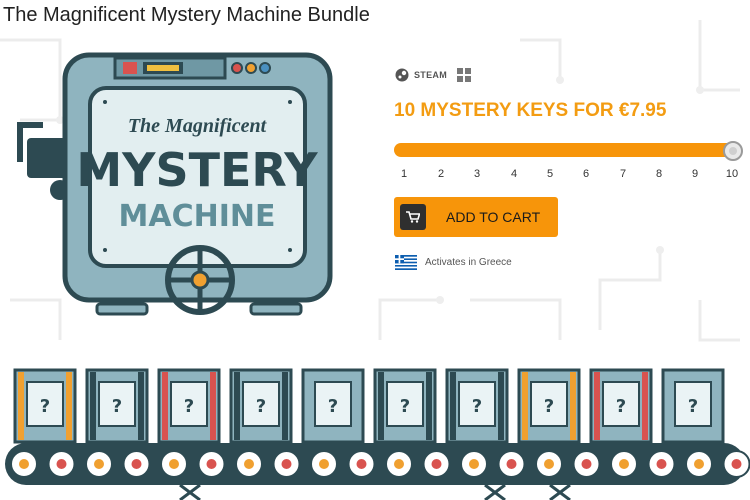 The image size is (750, 500). Describe the element at coordinates (623, 174) in the screenshot. I see `slider-tick: 7` at that location.